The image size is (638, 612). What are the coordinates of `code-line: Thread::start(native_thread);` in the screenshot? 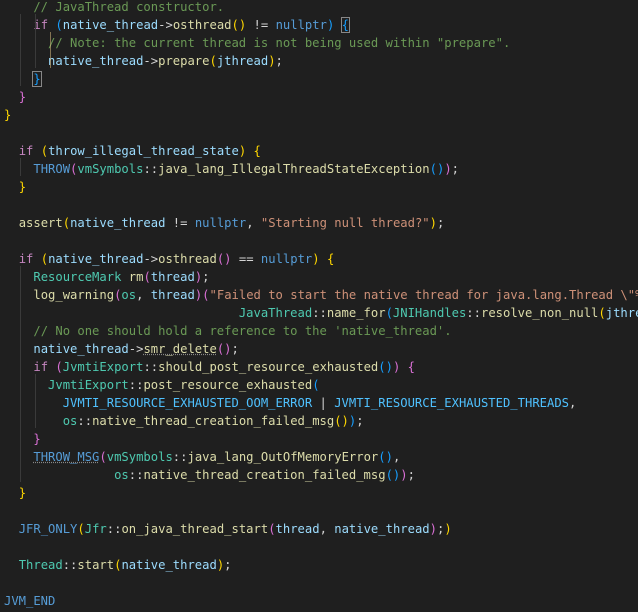 It's located at (319, 565).